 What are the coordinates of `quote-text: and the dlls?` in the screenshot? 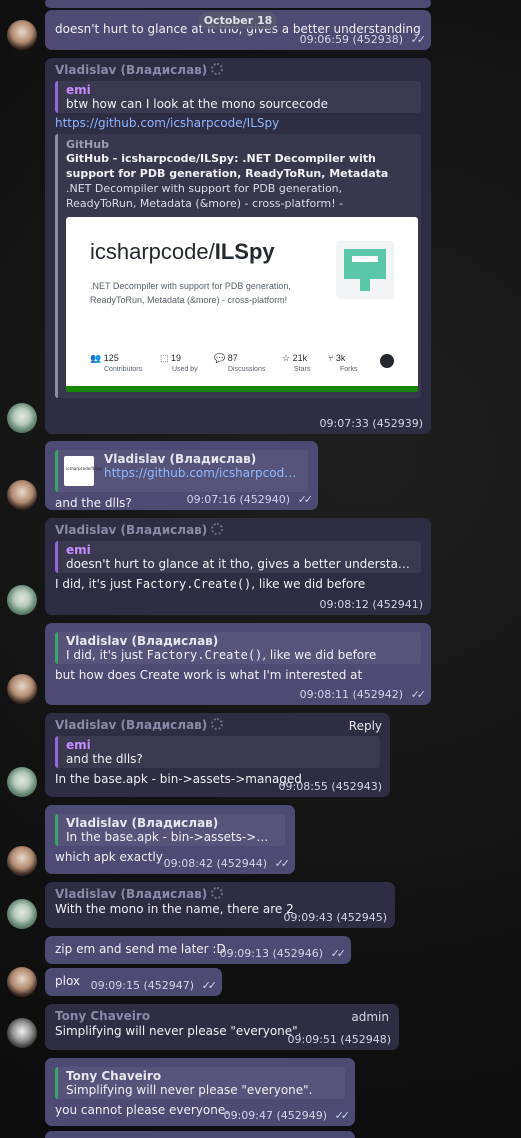 It's located at (104, 759).